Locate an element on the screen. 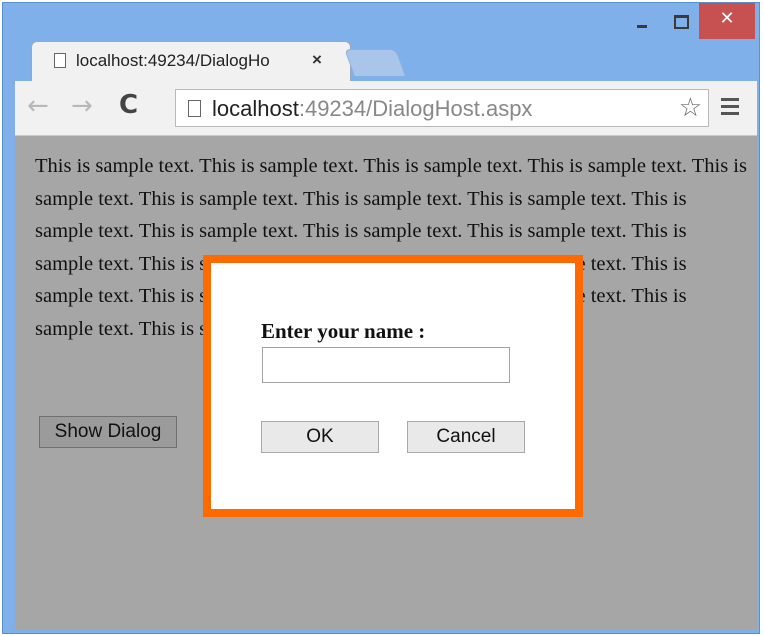 The height and width of the screenshot is (636, 764). close-window-button: ✕ is located at coordinates (727, 21).